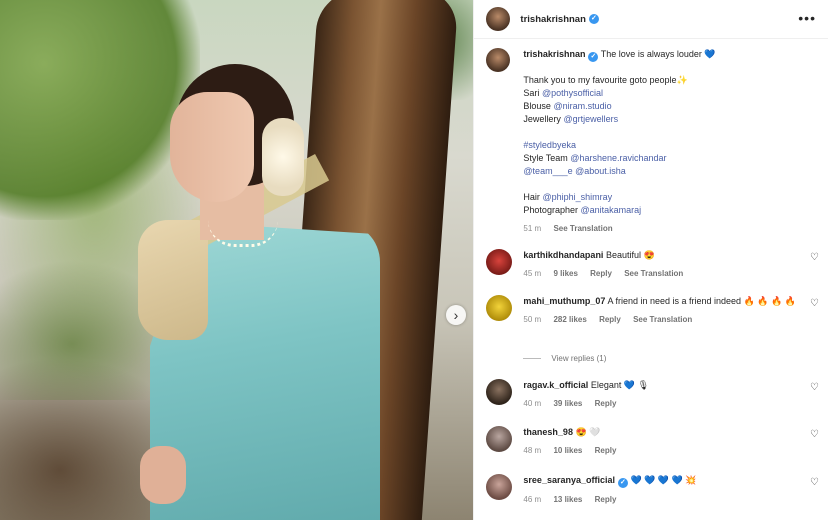 This screenshot has width=828, height=520. Describe the element at coordinates (548, 432) in the screenshot. I see `comment-username: thanesh_98` at that location.